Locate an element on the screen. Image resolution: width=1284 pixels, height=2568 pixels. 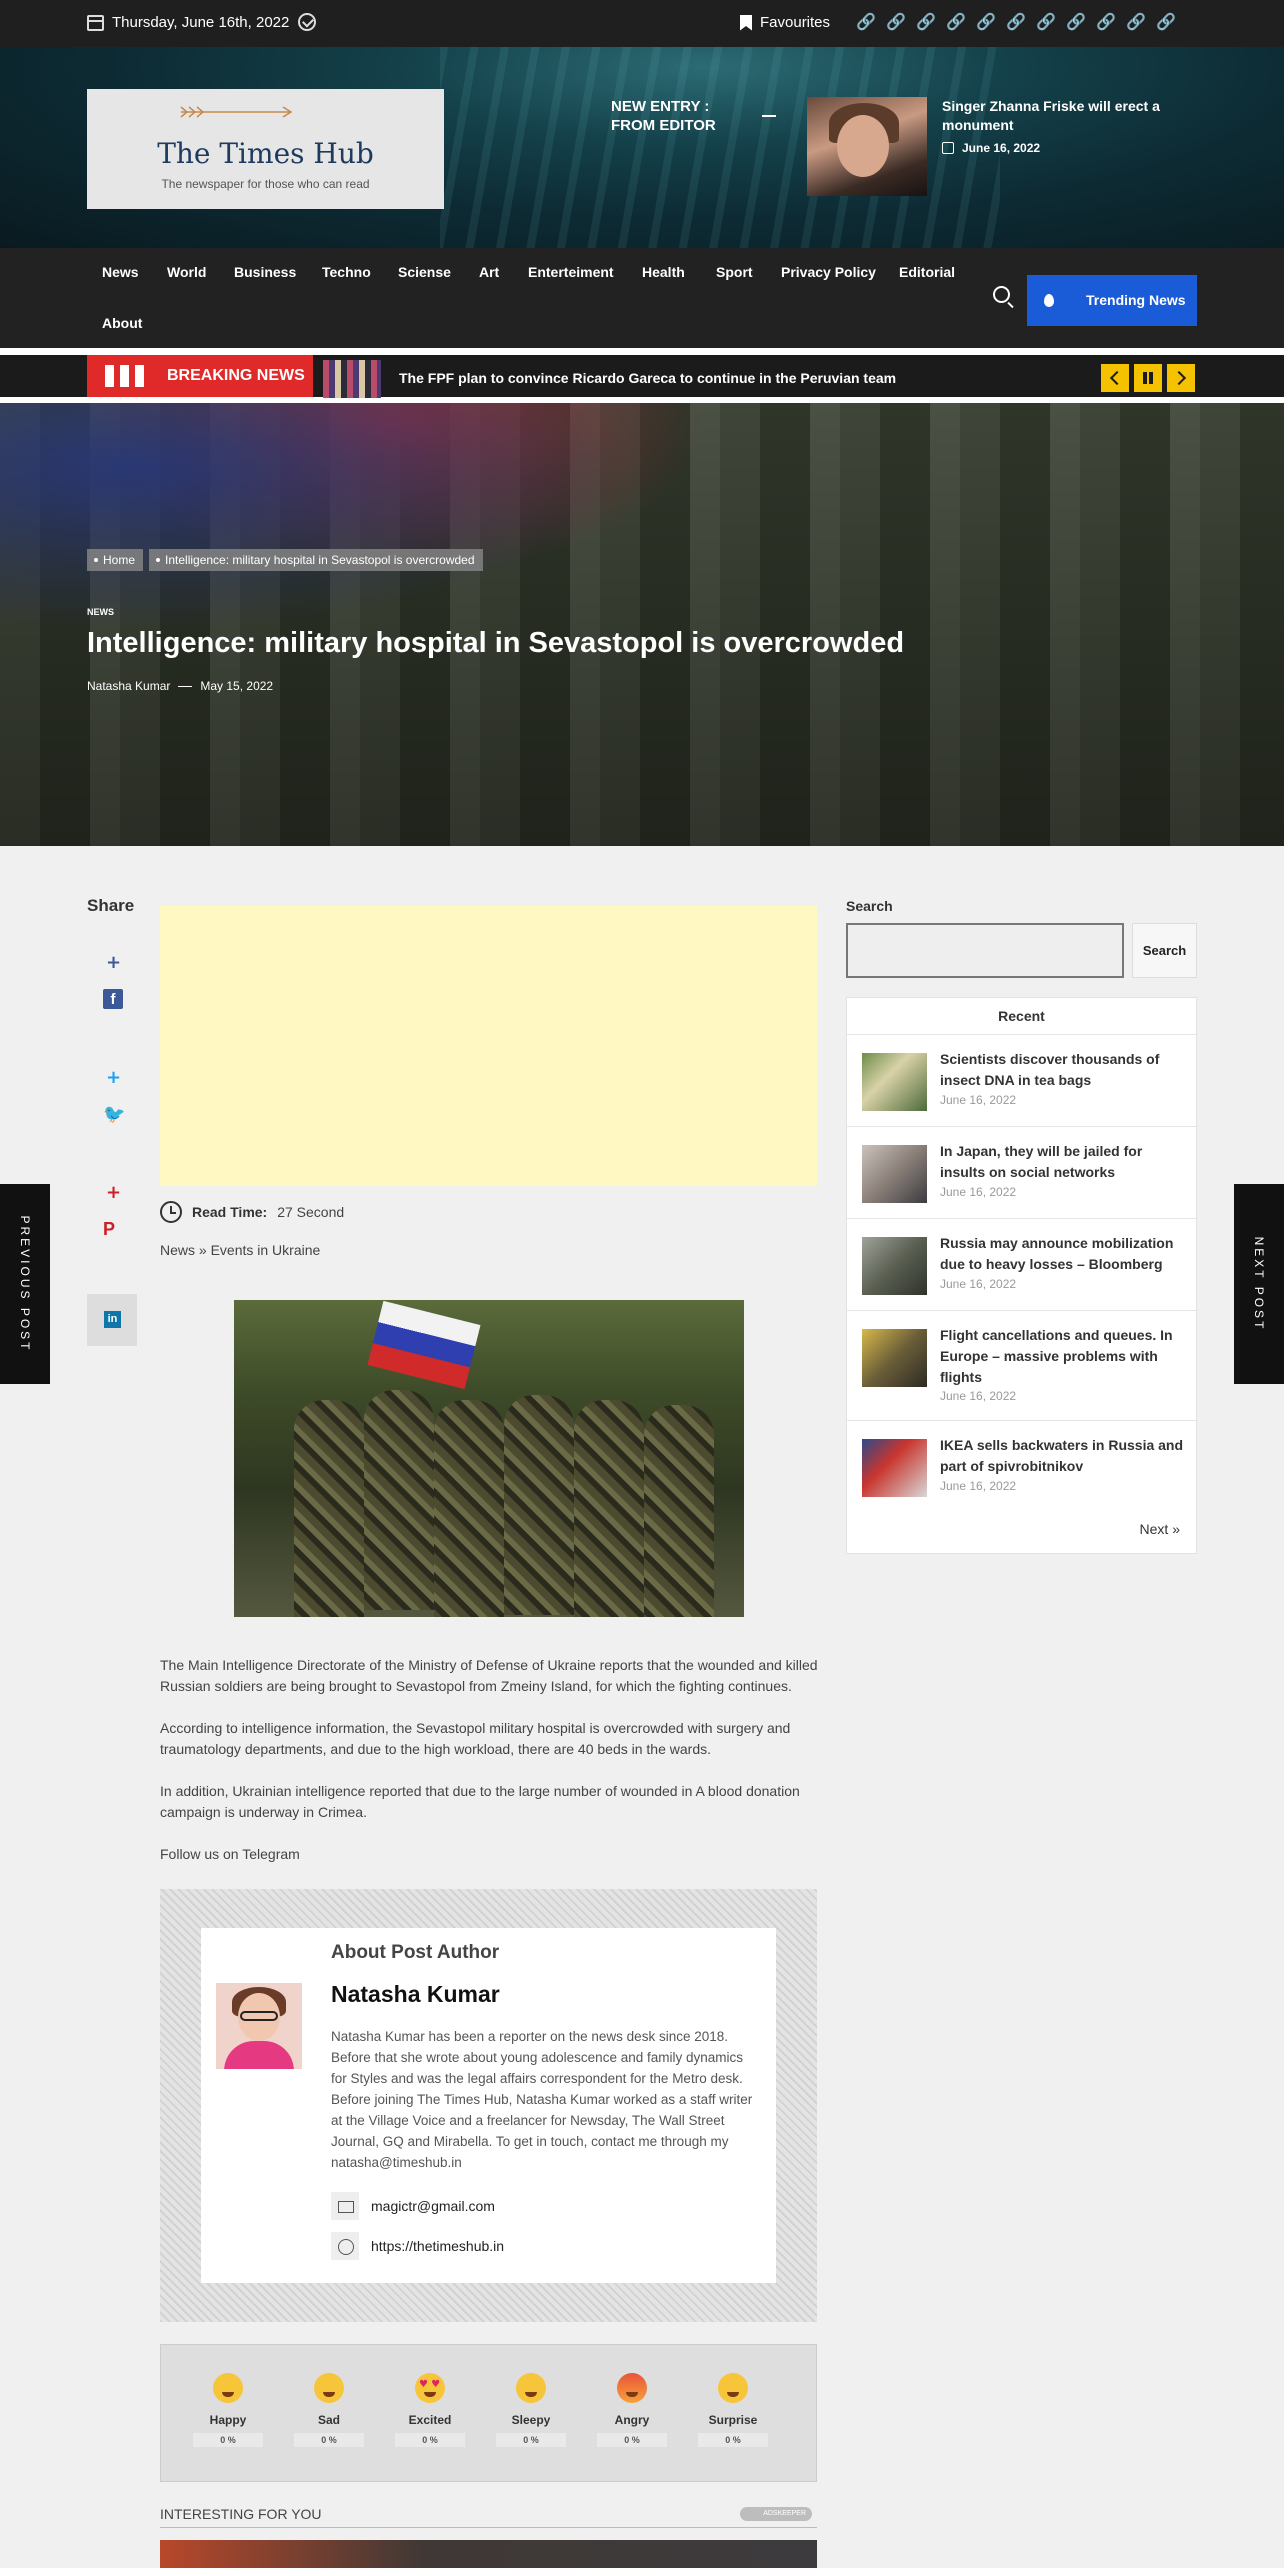
adskeeper-logo: ADSKEEPER is located at coordinates (776, 2514).